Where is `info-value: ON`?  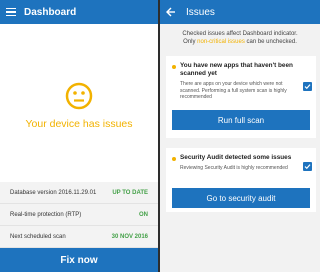
info-value: ON is located at coordinates (143, 214).